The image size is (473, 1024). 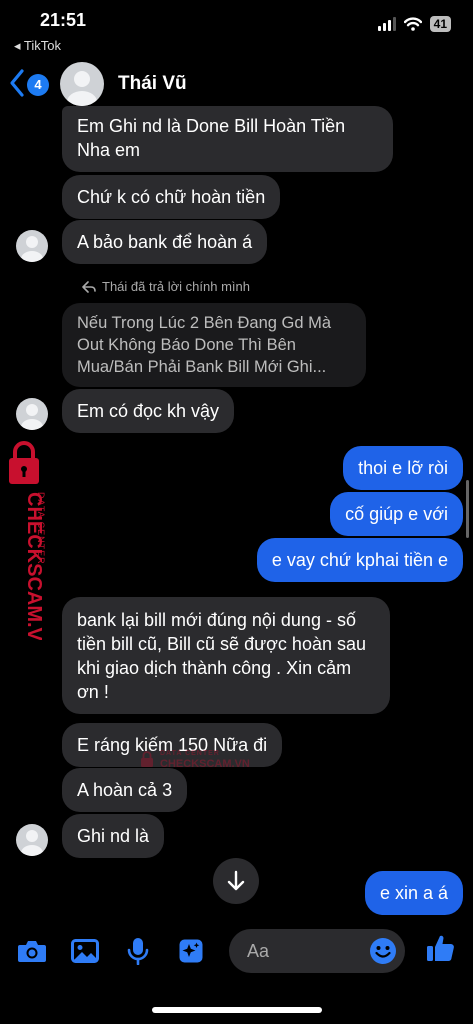 I want to click on effects-button, so click(x=191, y=951).